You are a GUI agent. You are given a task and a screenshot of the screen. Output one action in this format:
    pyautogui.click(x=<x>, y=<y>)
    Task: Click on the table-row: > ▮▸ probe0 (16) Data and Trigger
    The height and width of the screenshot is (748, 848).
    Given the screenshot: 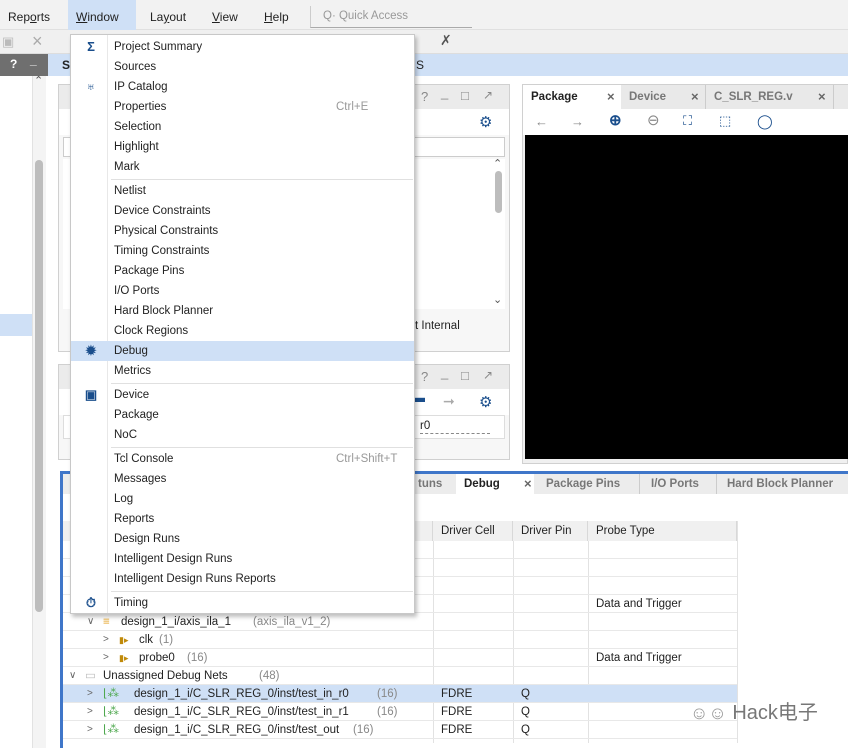 What is the action you would take?
    pyautogui.click(x=400, y=658)
    